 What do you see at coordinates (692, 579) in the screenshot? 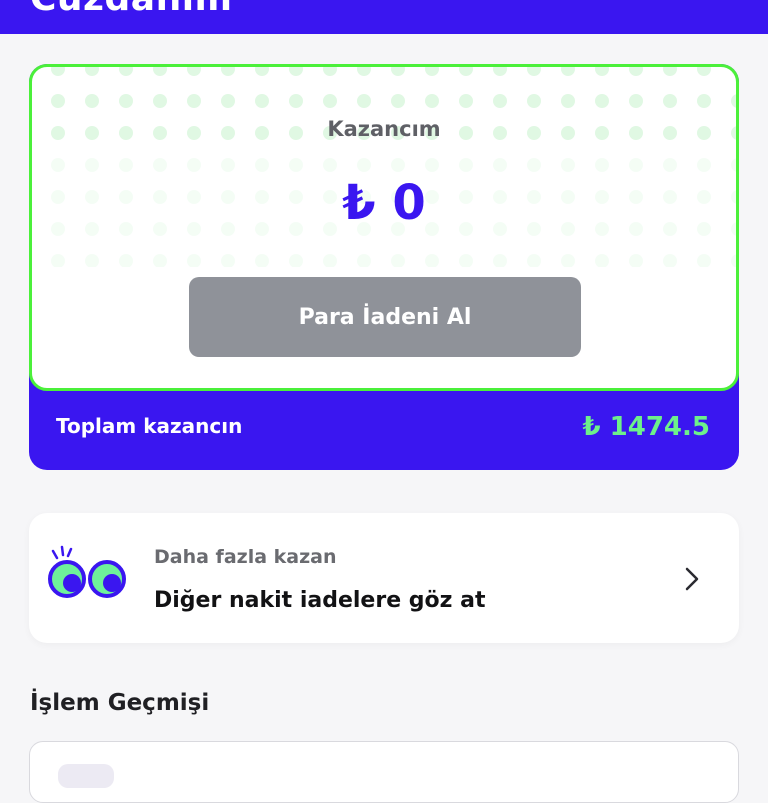
I see `chevron-right-icon` at bounding box center [692, 579].